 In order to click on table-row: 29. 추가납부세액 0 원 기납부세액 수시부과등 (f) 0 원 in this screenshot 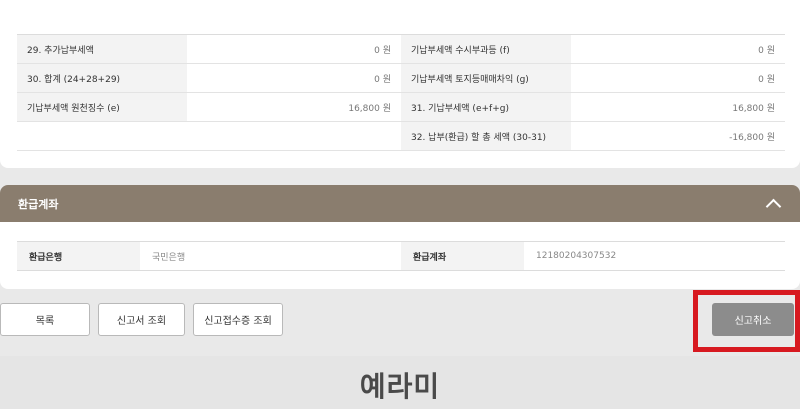, I will do `click(401, 49)`.